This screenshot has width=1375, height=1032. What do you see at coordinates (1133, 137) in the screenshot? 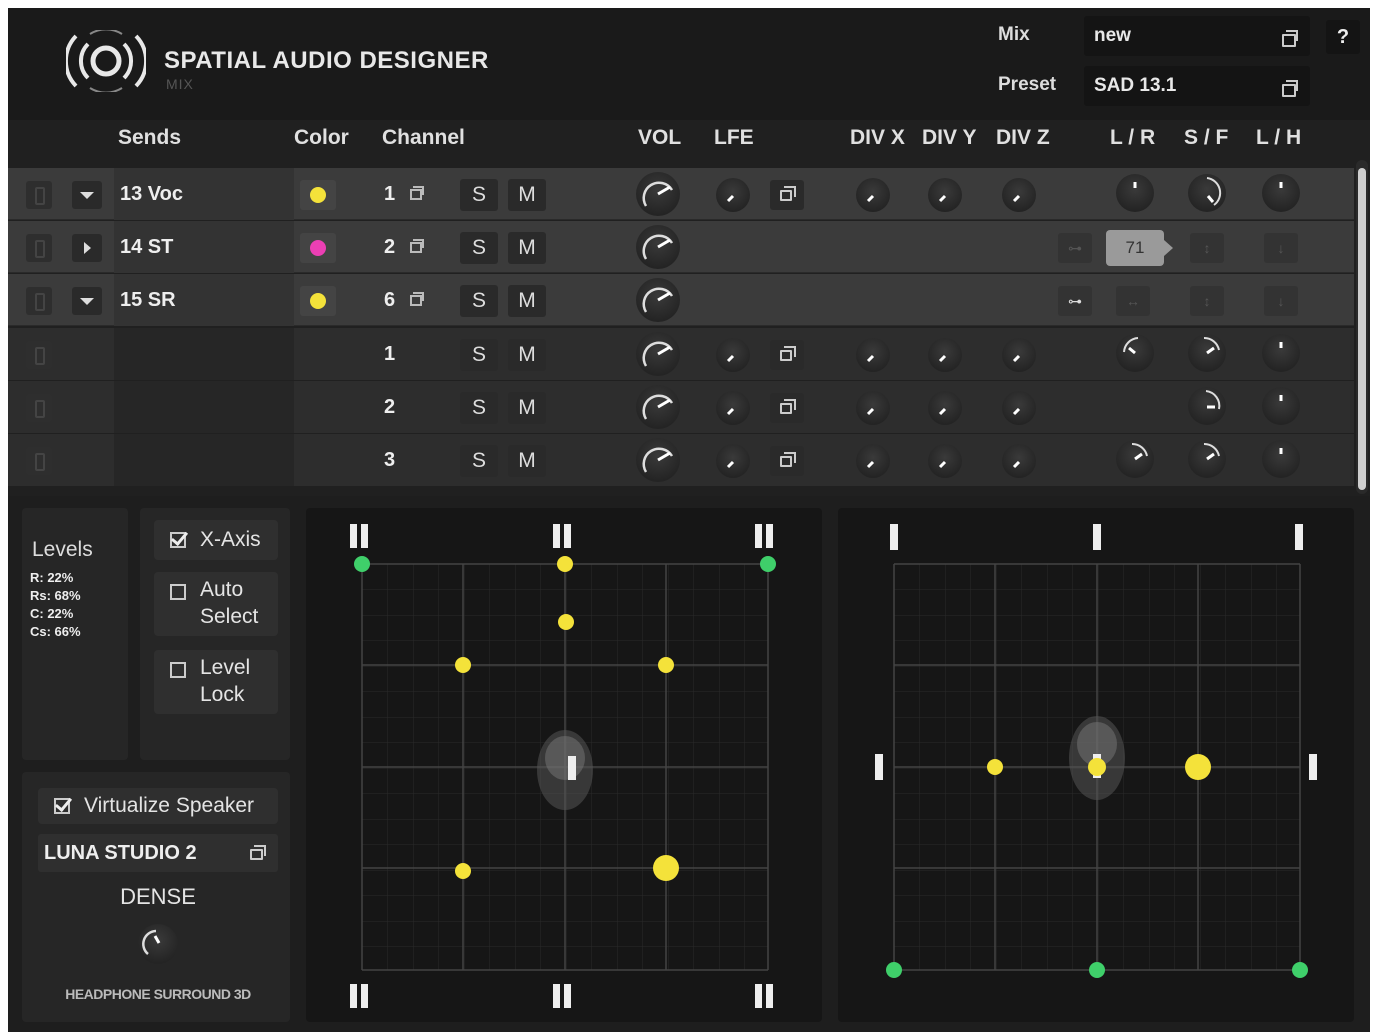
I see `col-lr: L / R` at bounding box center [1133, 137].